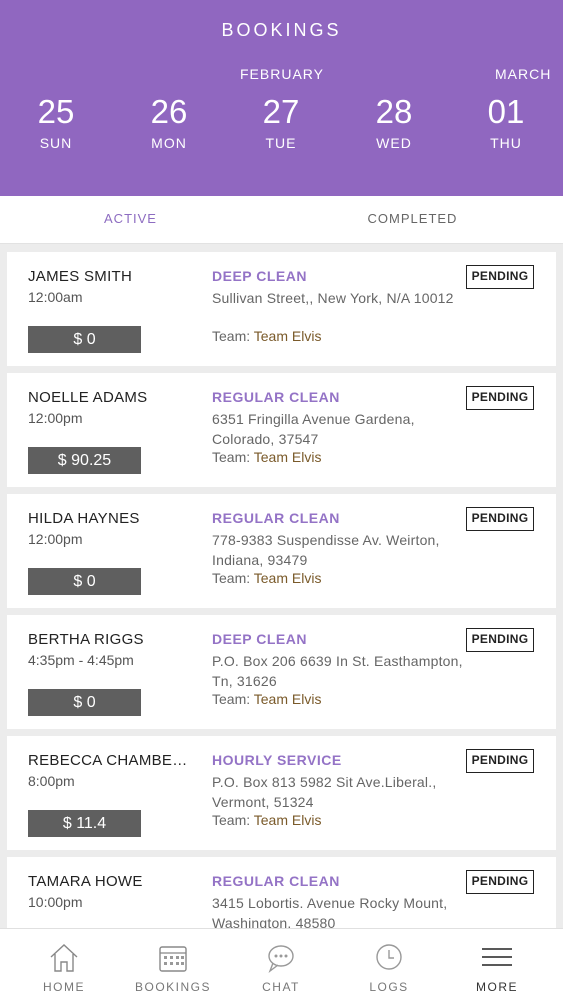 Image resolution: width=563 pixels, height=1000 pixels. Describe the element at coordinates (64, 987) in the screenshot. I see `nav-label-home: HOME` at that location.